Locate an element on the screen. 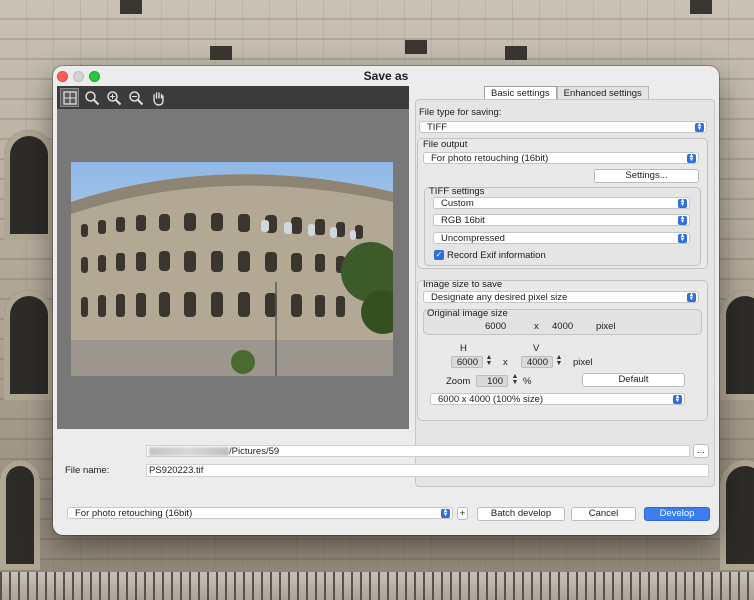  zoom-in-icon is located at coordinates (113, 97).